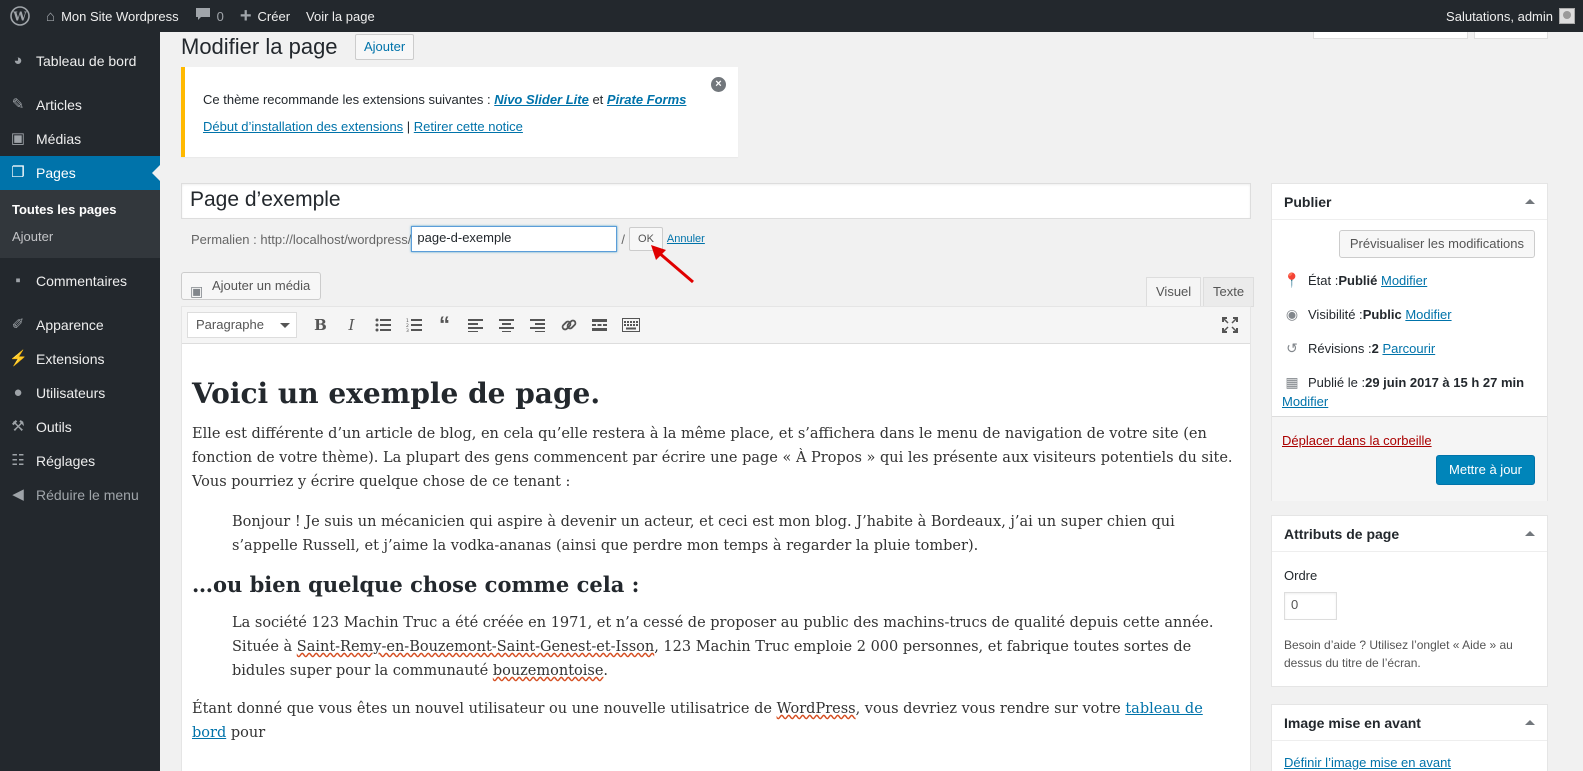 The width and height of the screenshot is (1583, 771). I want to click on slug-input: page-d-exemple, so click(514, 239).